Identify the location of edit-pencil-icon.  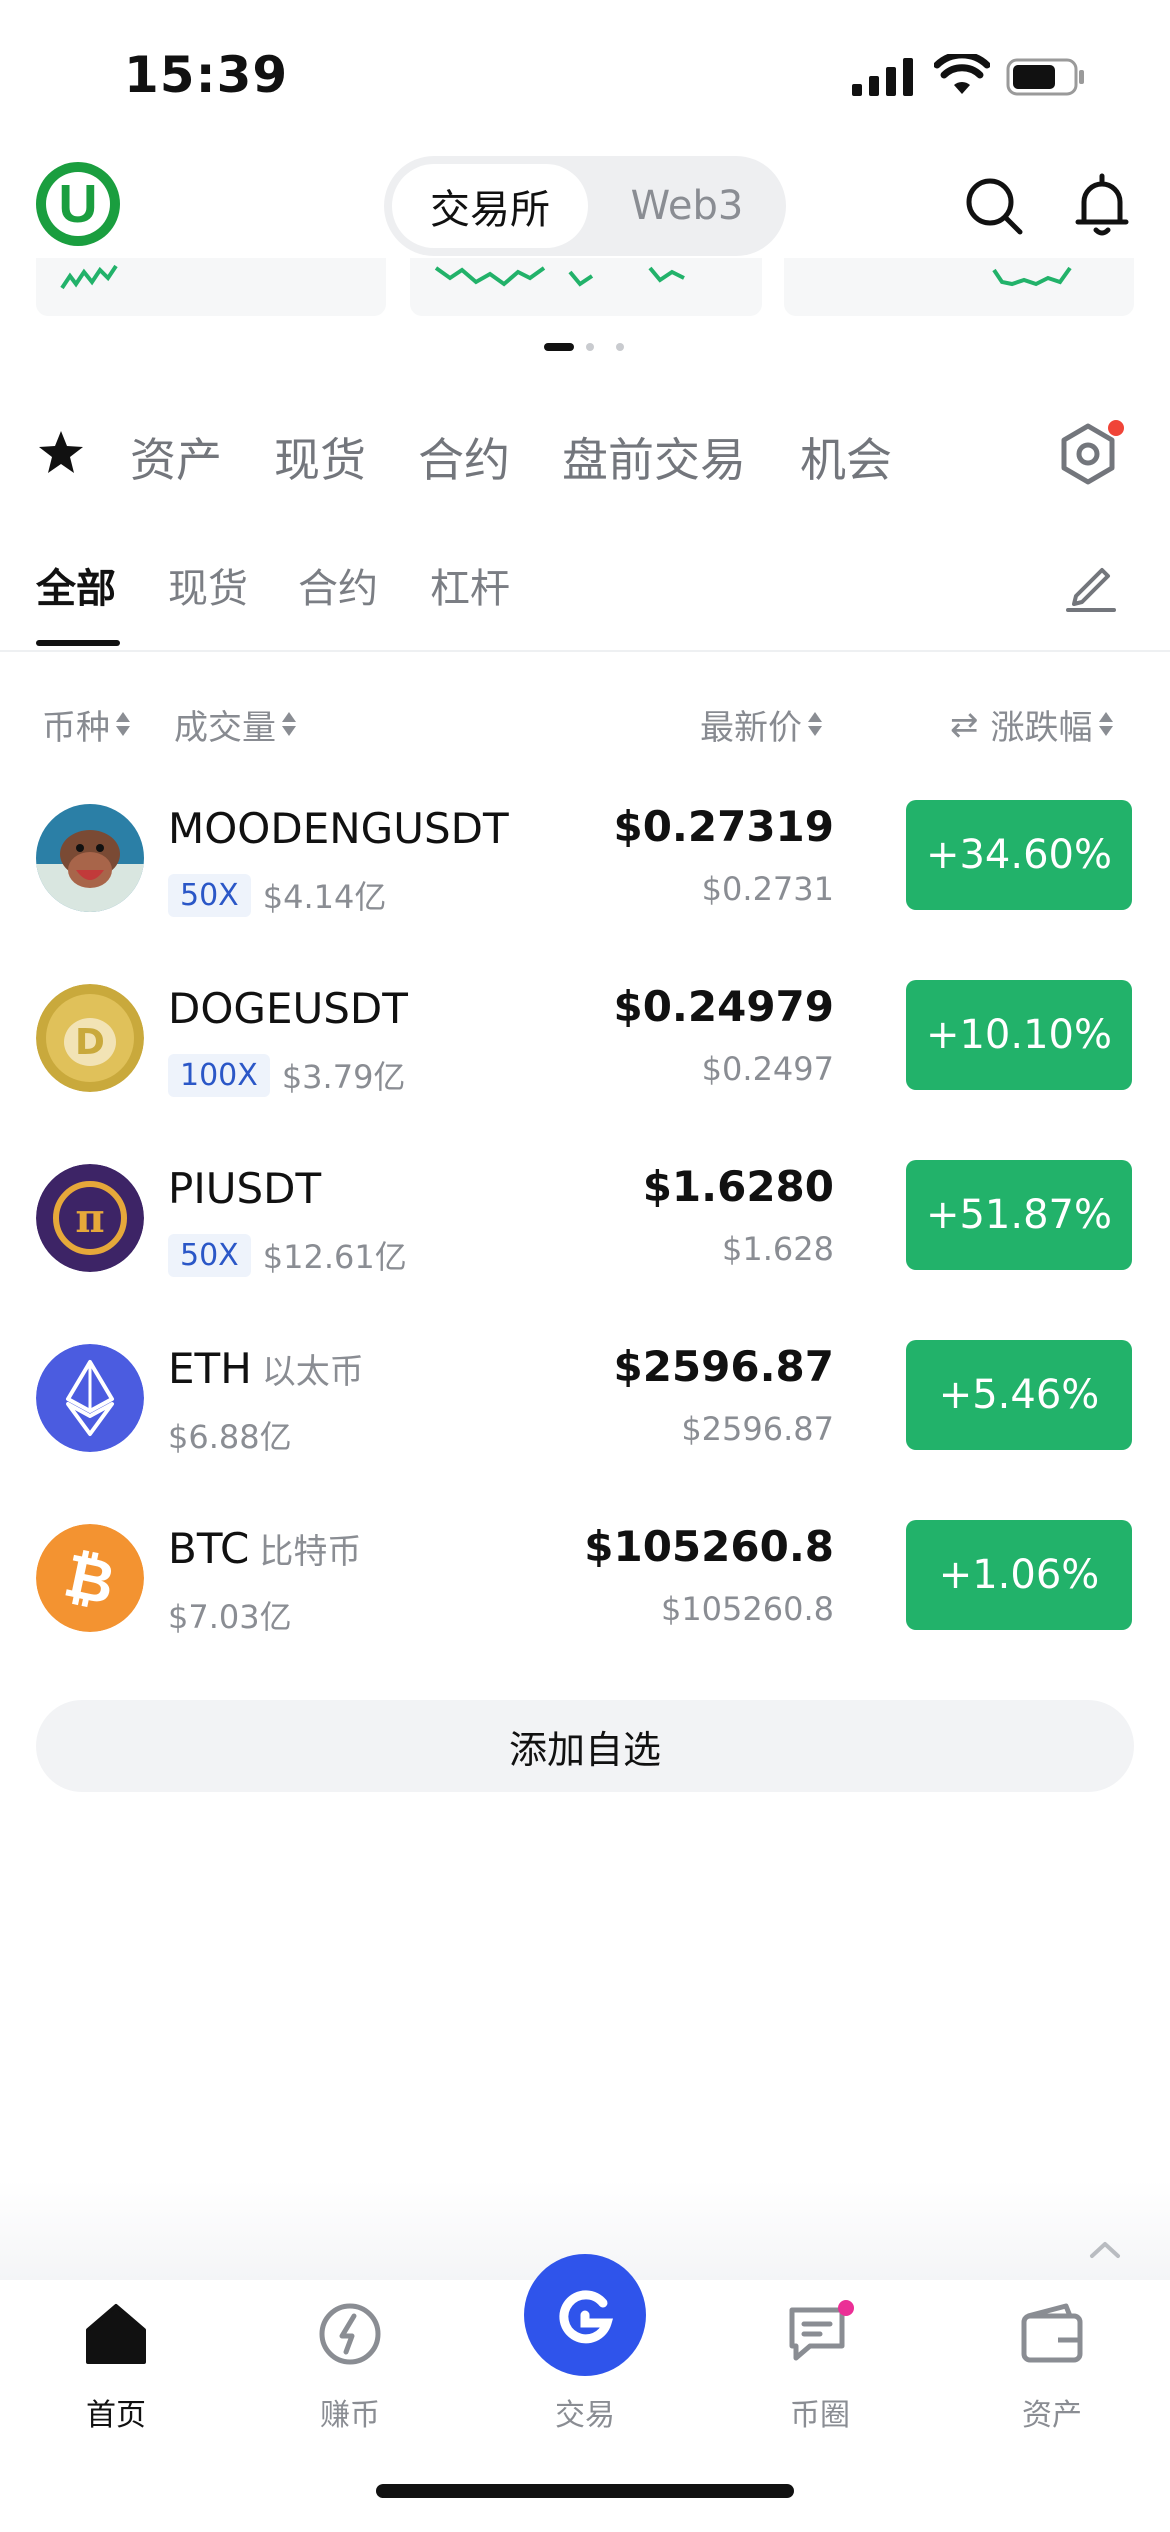
(1090, 584).